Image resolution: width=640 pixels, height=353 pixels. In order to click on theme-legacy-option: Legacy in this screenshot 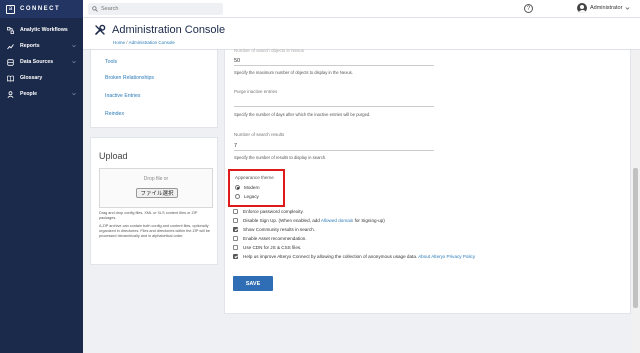, I will do `click(247, 196)`.